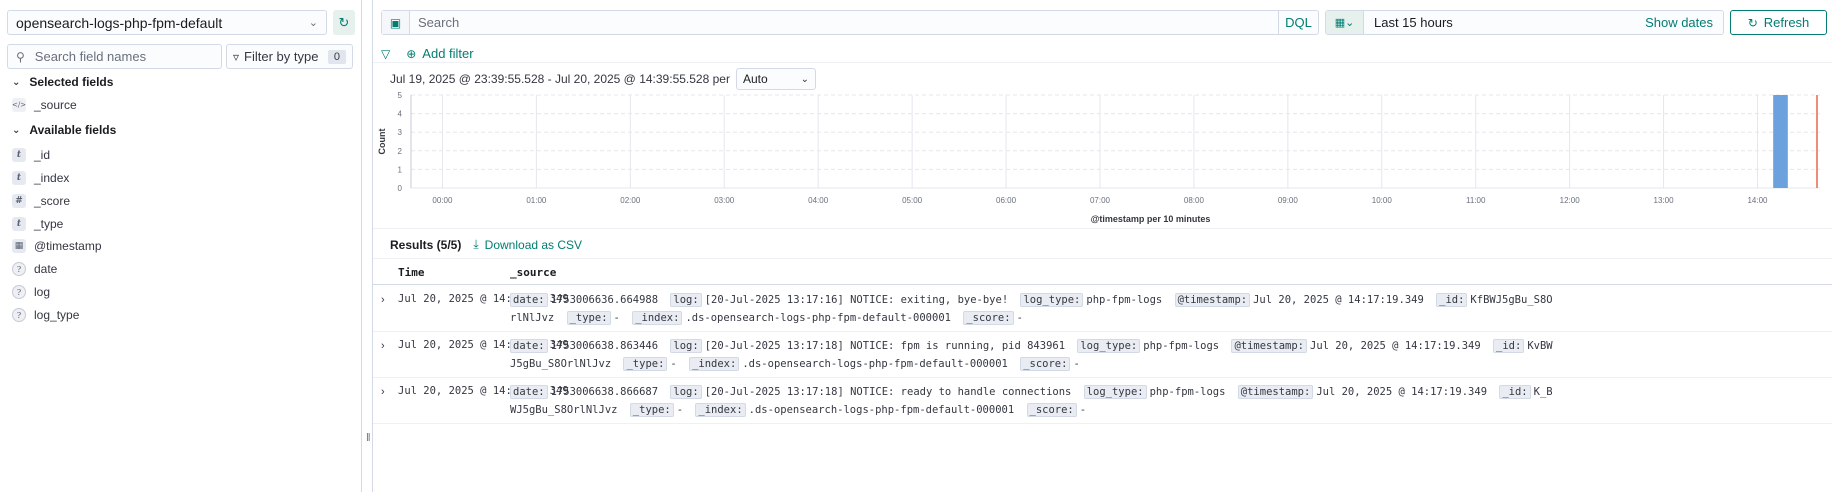  What do you see at coordinates (19, 178) in the screenshot?
I see `string-type-icon: t` at bounding box center [19, 178].